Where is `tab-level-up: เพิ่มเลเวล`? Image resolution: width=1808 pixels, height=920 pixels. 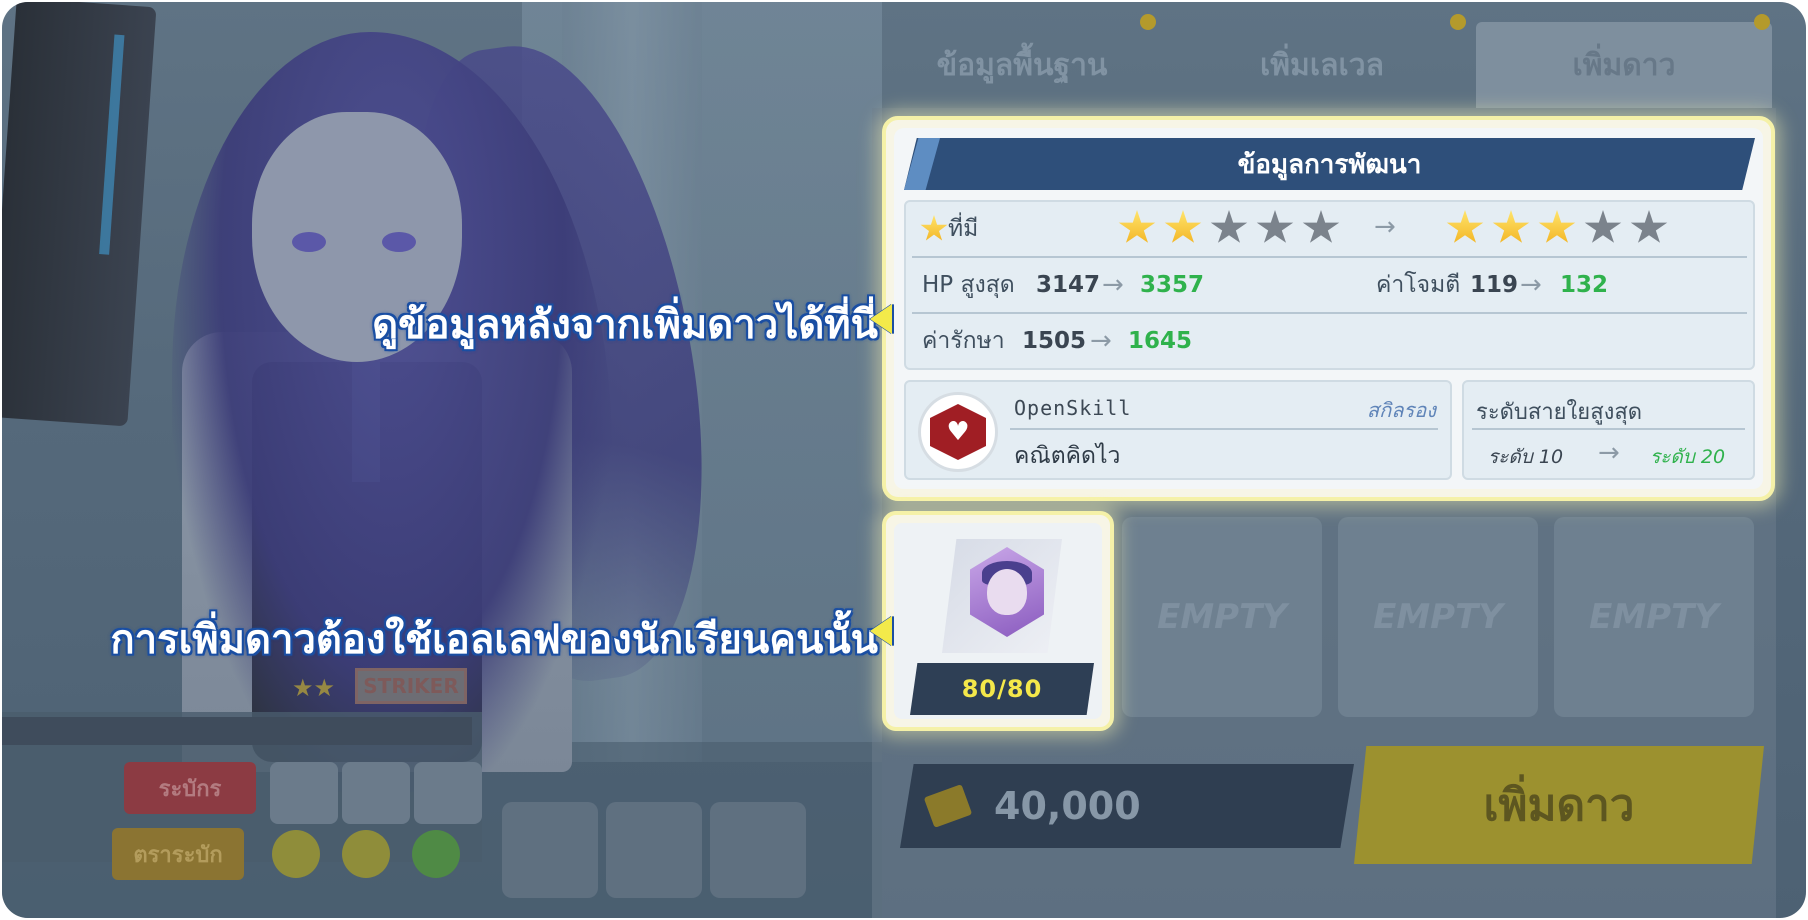 tab-level-up: เพิ่มเลเวล is located at coordinates (1322, 65).